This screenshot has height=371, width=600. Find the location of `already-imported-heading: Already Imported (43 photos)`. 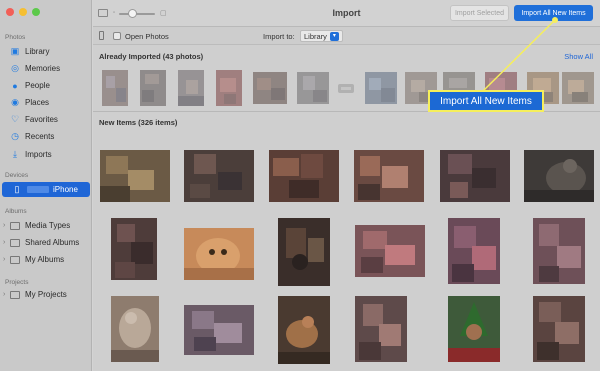

already-imported-heading: Already Imported (43 photos) is located at coordinates (151, 56).